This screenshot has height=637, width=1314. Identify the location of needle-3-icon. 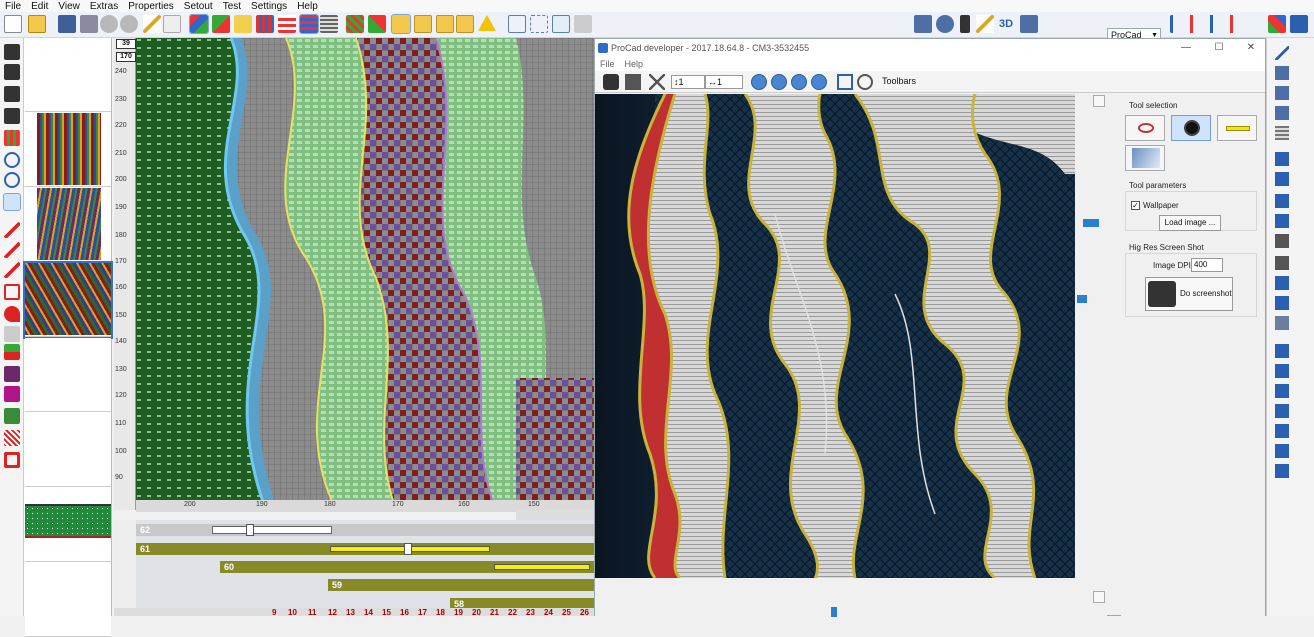
(1282, 391).